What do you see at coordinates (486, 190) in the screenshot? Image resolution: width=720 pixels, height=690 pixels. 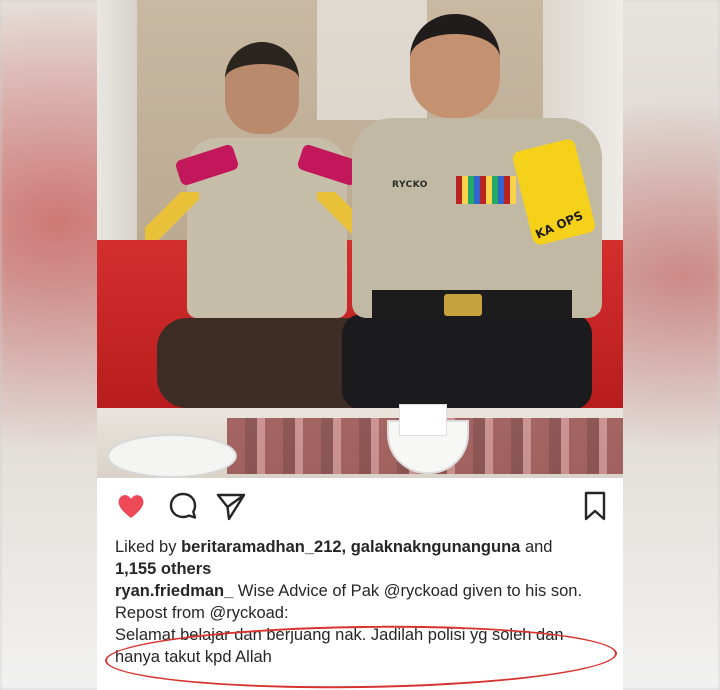 I see `officer-medals` at bounding box center [486, 190].